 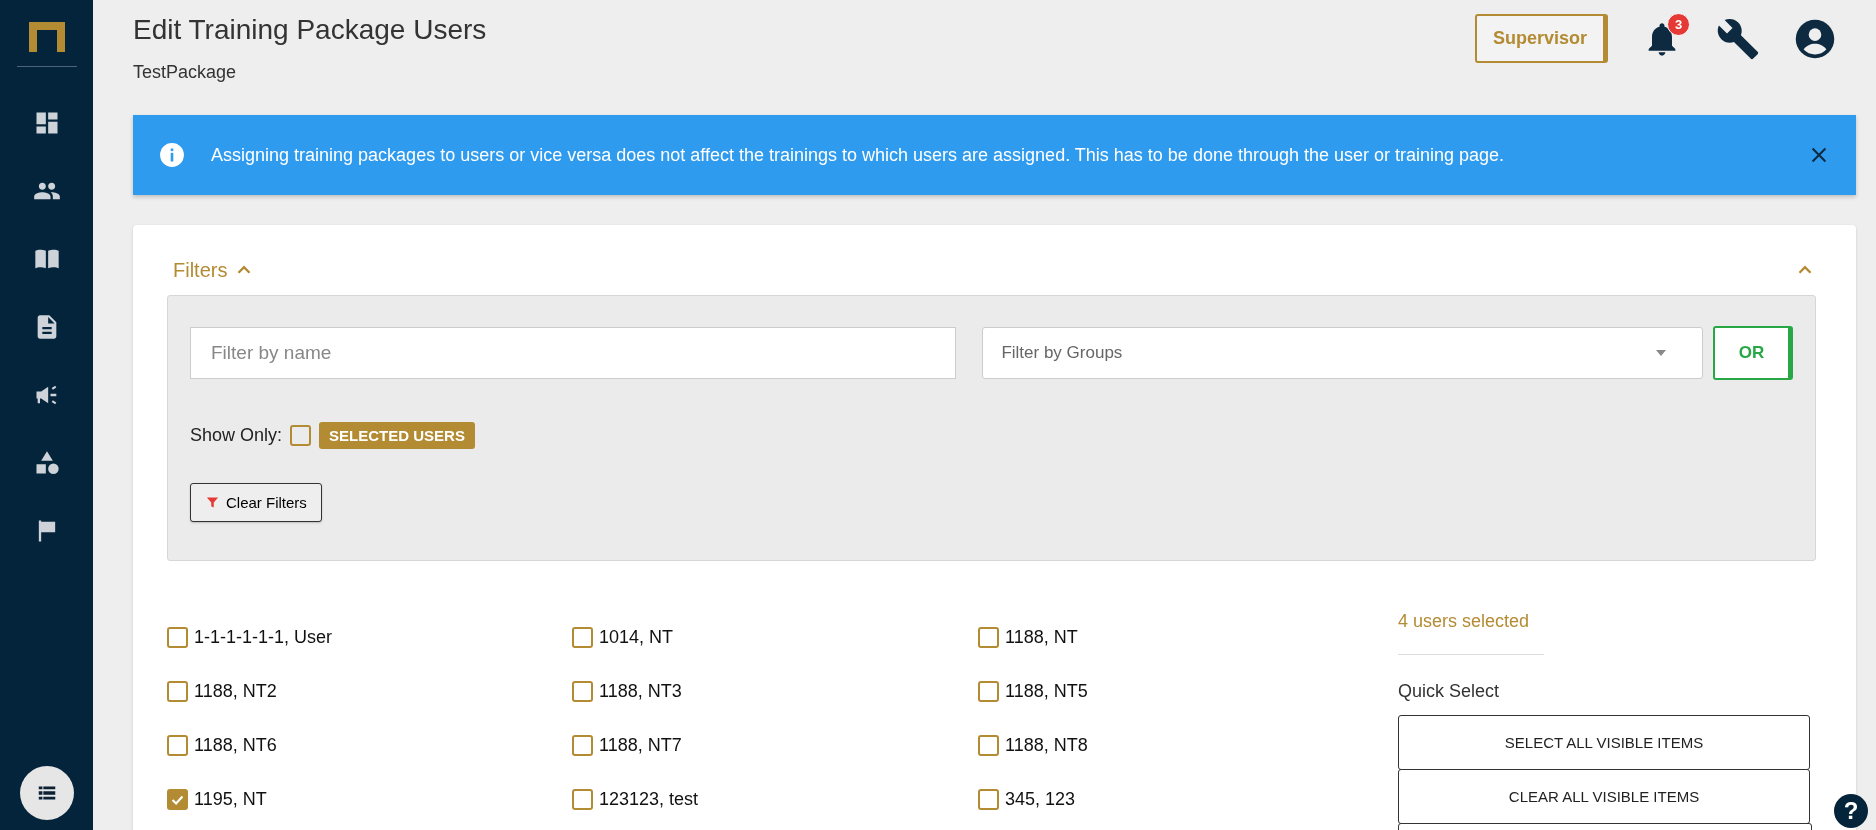 What do you see at coordinates (235, 691) in the screenshot?
I see `user-name: 1188, NT2` at bounding box center [235, 691].